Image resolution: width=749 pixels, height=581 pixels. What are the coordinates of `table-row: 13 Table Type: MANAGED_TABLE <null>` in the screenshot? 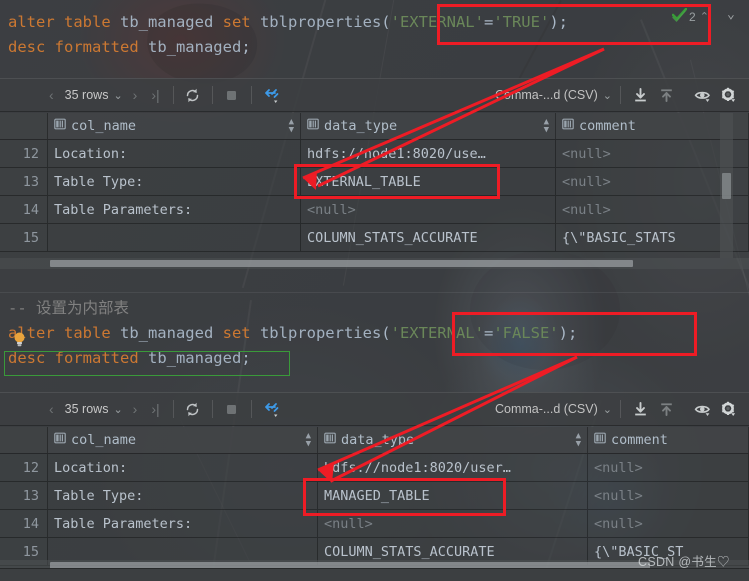 It's located at (374, 496).